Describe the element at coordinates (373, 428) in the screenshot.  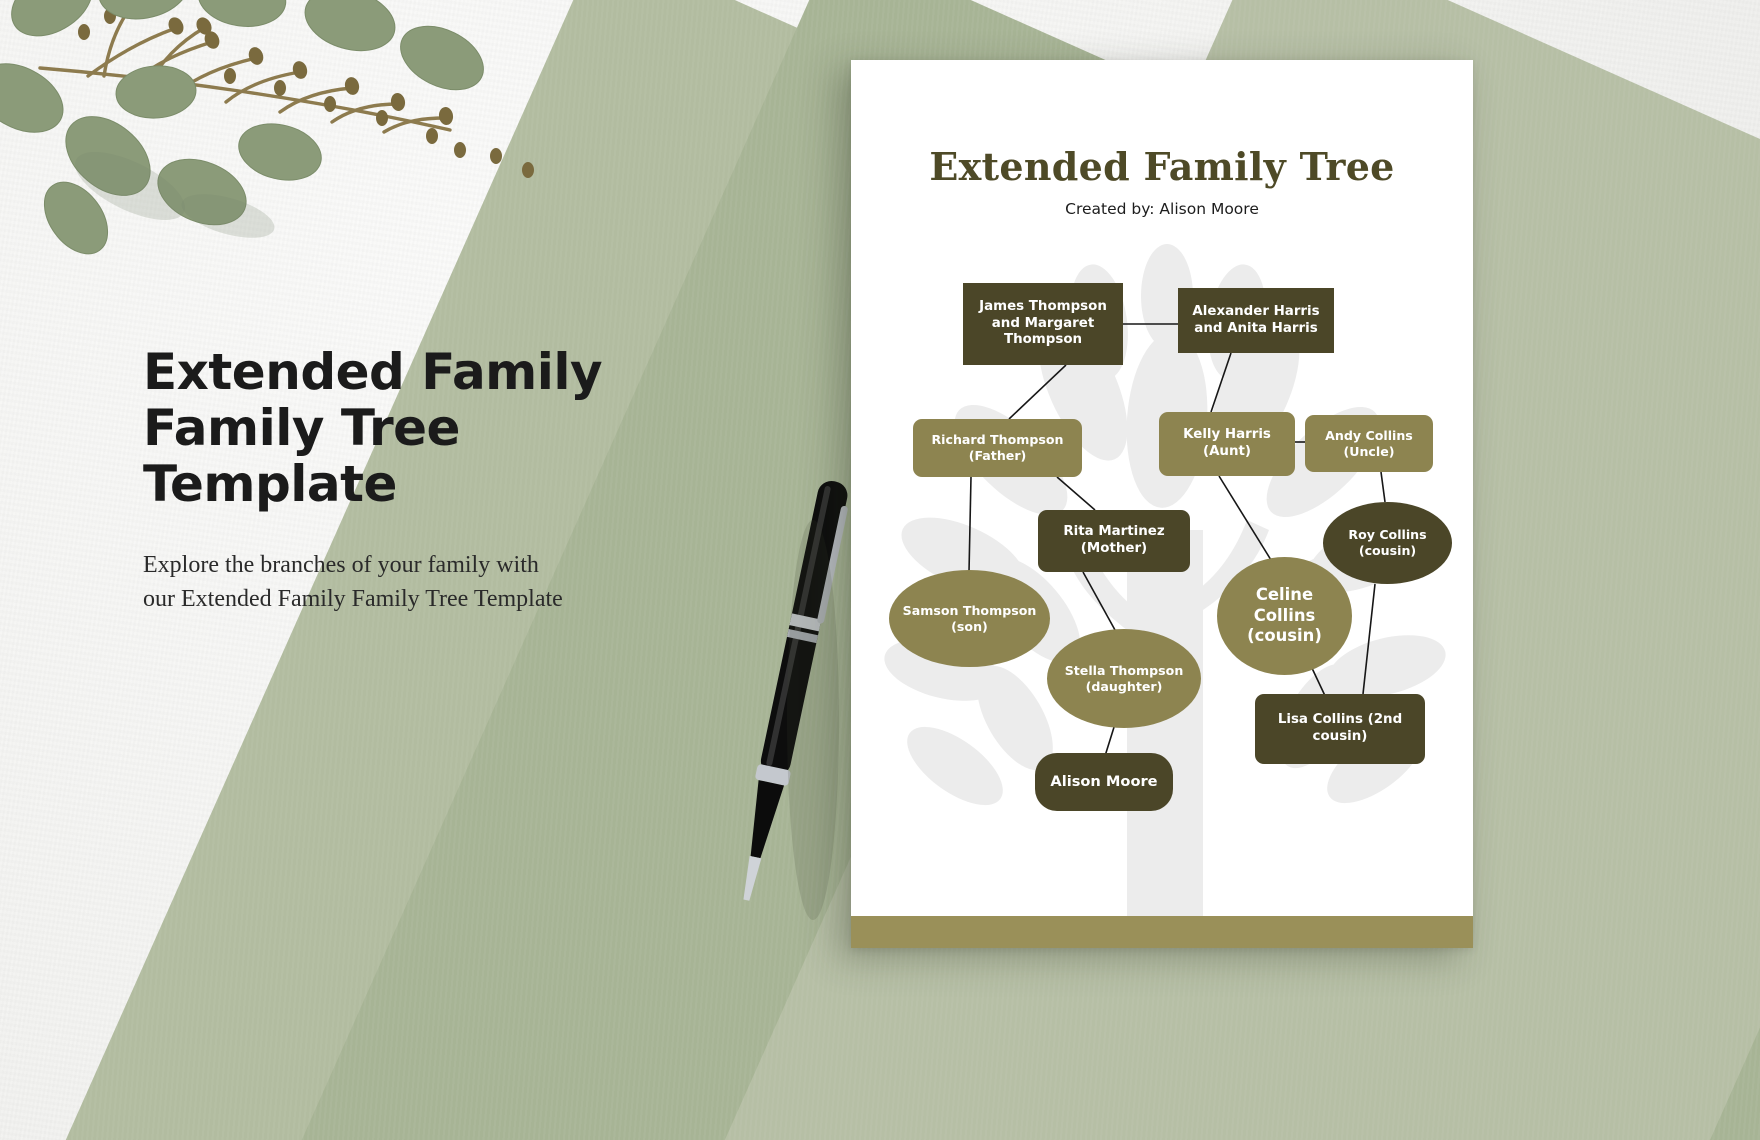
I see `page-title: Extended Family Family Tree Template` at that location.